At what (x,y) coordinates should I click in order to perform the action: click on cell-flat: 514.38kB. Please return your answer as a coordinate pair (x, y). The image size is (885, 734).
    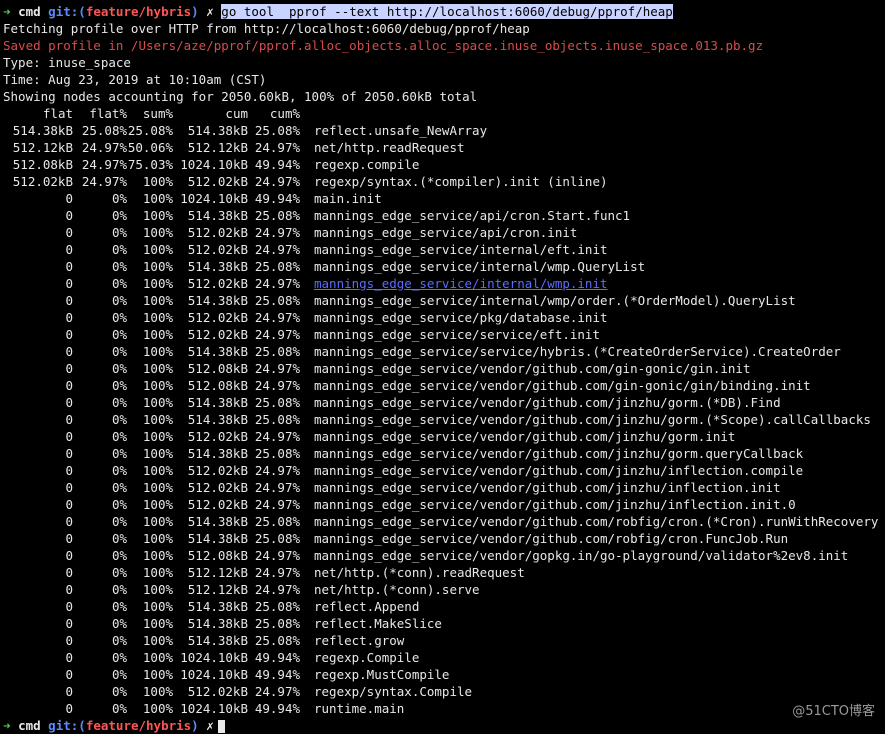
    Looking at the image, I should click on (42, 130).